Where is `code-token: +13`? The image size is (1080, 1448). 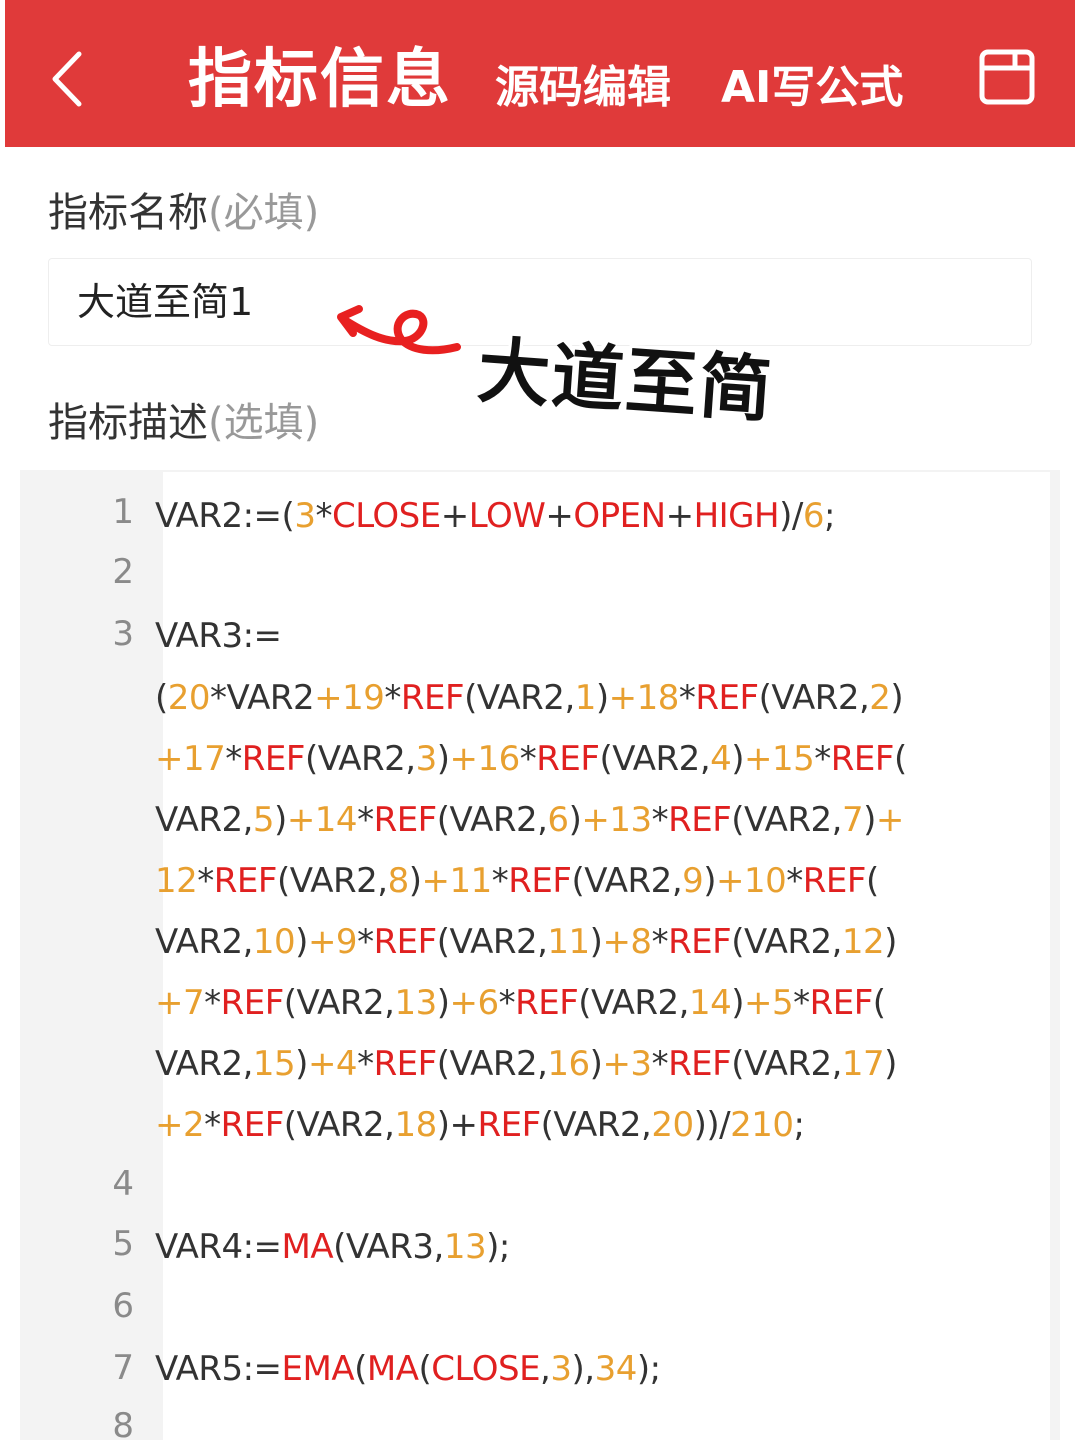
code-token: +13 is located at coordinates (616, 820).